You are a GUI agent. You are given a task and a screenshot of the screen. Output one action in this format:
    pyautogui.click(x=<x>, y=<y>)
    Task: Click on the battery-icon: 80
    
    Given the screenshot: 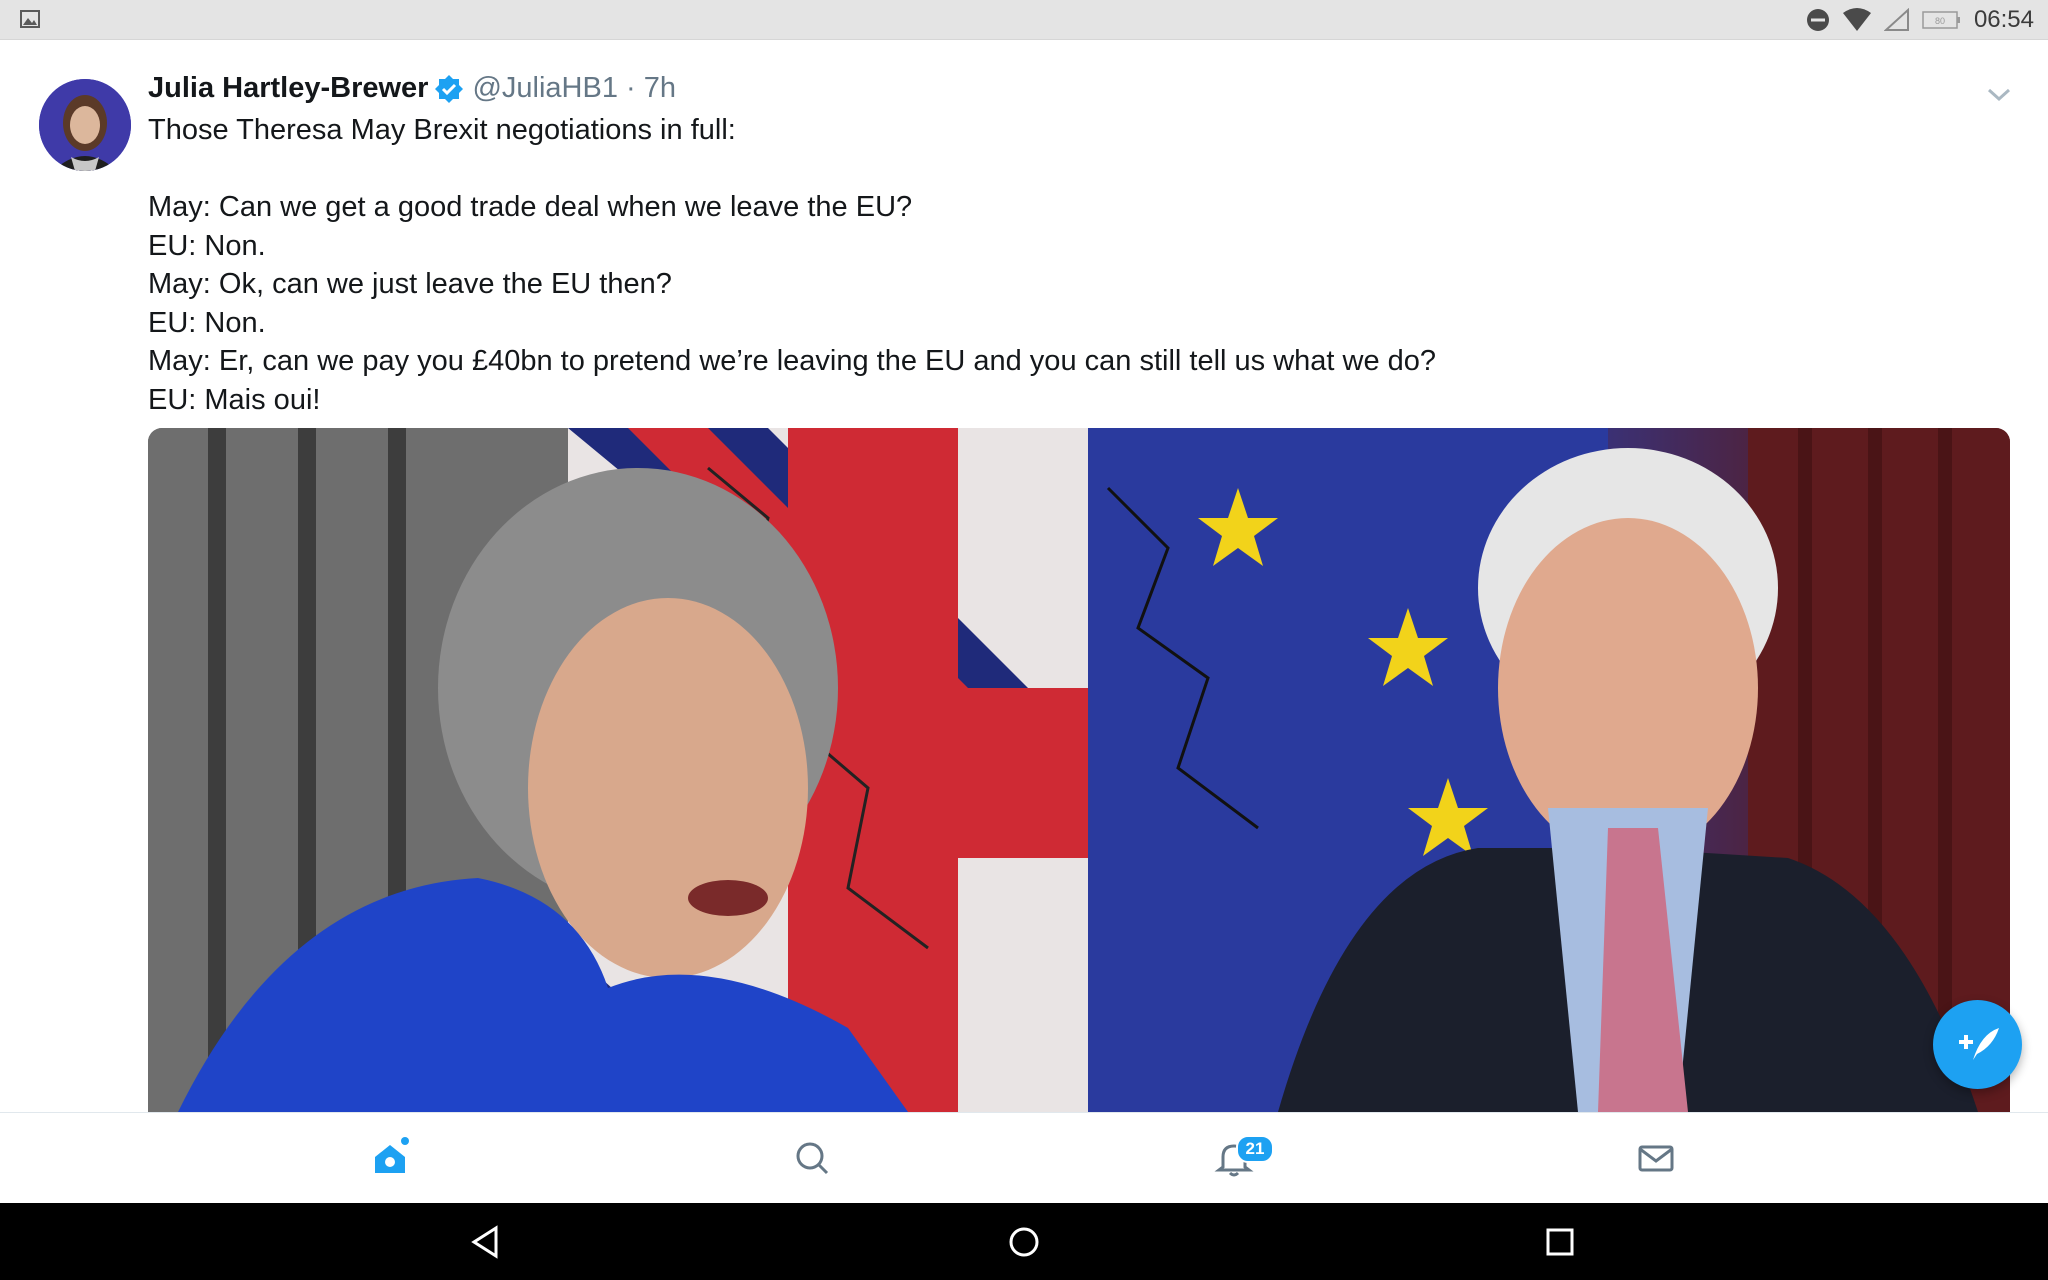 What is the action you would take?
    pyautogui.click(x=1941, y=19)
    